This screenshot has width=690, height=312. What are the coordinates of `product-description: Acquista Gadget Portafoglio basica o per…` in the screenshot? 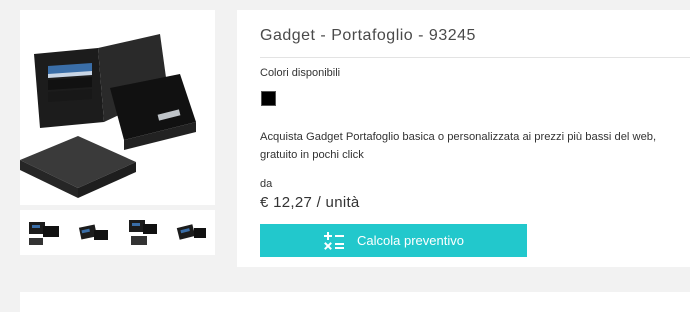 It's located at (475, 146).